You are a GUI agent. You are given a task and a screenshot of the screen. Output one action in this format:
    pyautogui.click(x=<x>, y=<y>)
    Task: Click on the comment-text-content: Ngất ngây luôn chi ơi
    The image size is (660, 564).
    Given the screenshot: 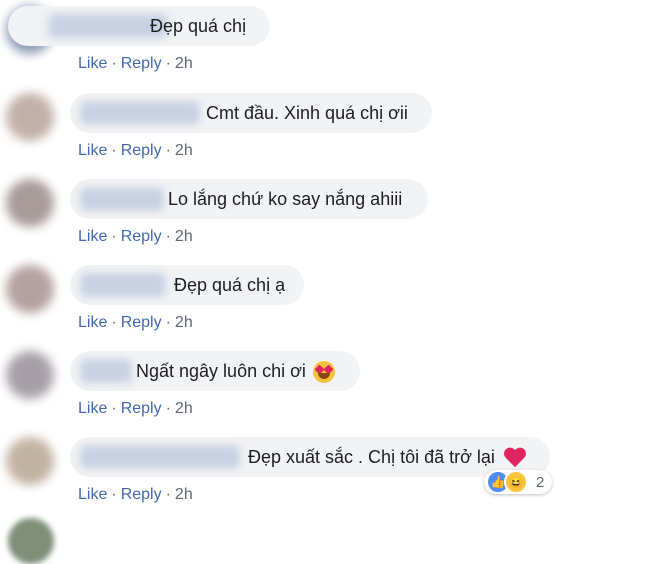 What is the action you would take?
    pyautogui.click(x=221, y=371)
    